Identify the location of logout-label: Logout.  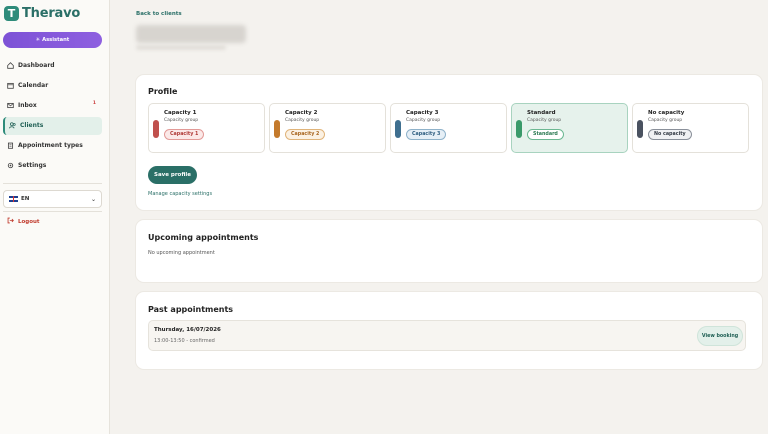
(29, 221).